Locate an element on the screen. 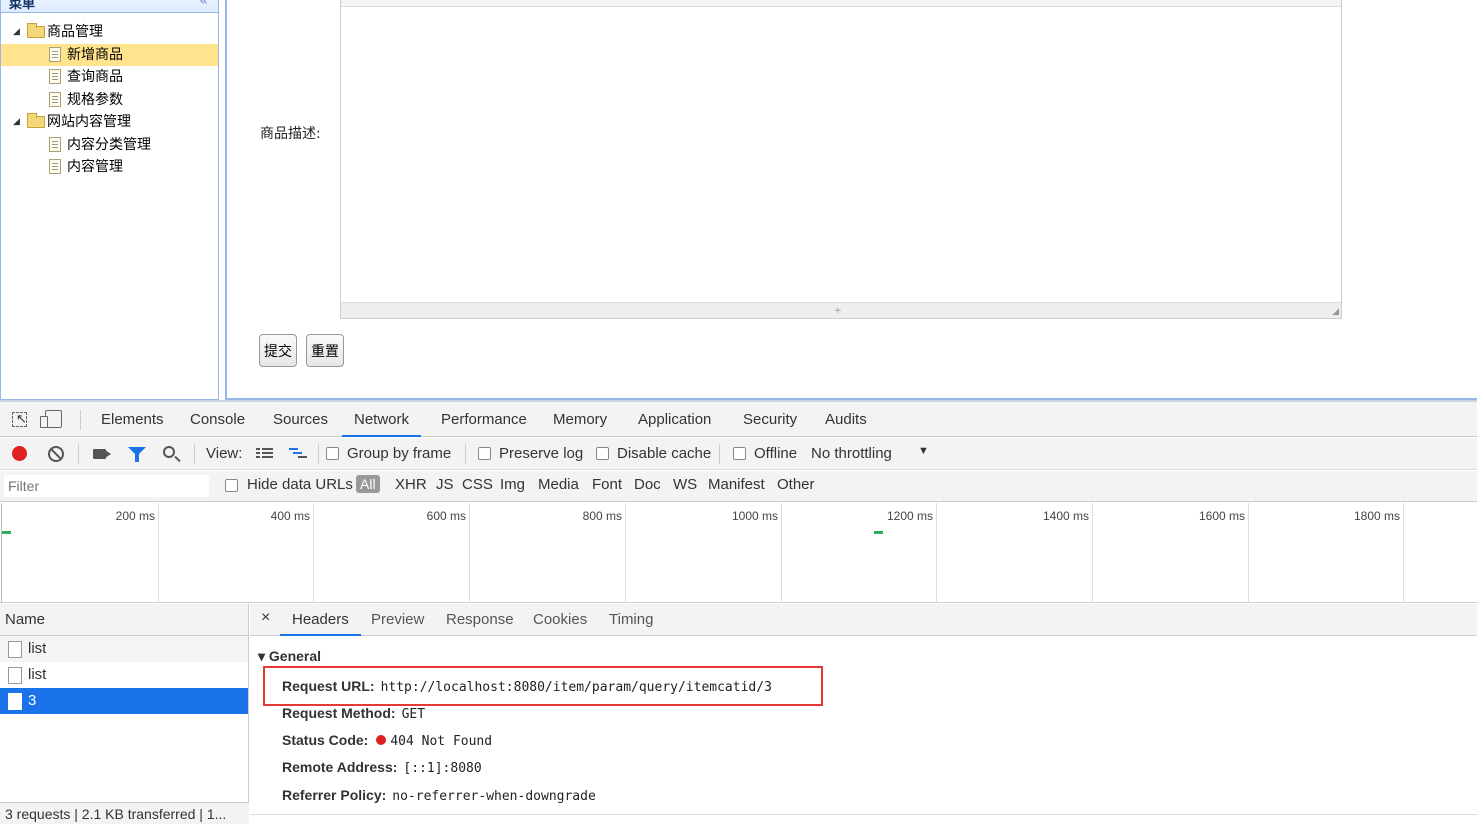  header-row-request-method: Request Method: GET is located at coordinates (353, 713).